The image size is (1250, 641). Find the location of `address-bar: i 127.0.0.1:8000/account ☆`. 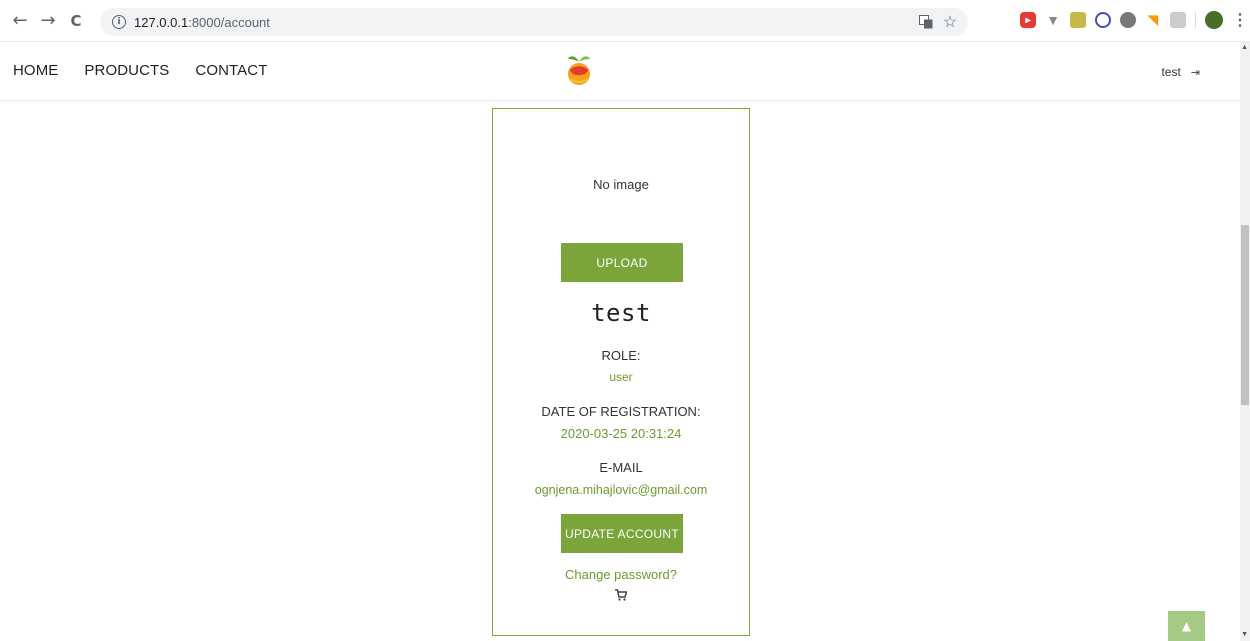

address-bar: i 127.0.0.1:8000/account ☆ is located at coordinates (534, 22).